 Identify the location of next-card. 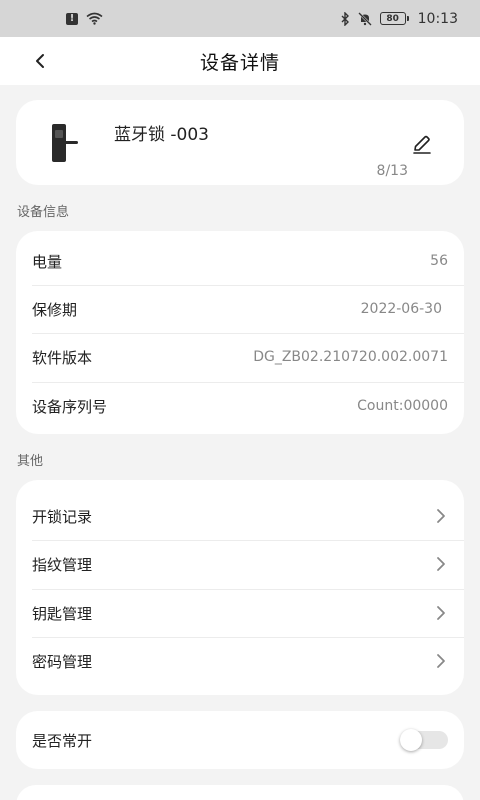
(240, 792).